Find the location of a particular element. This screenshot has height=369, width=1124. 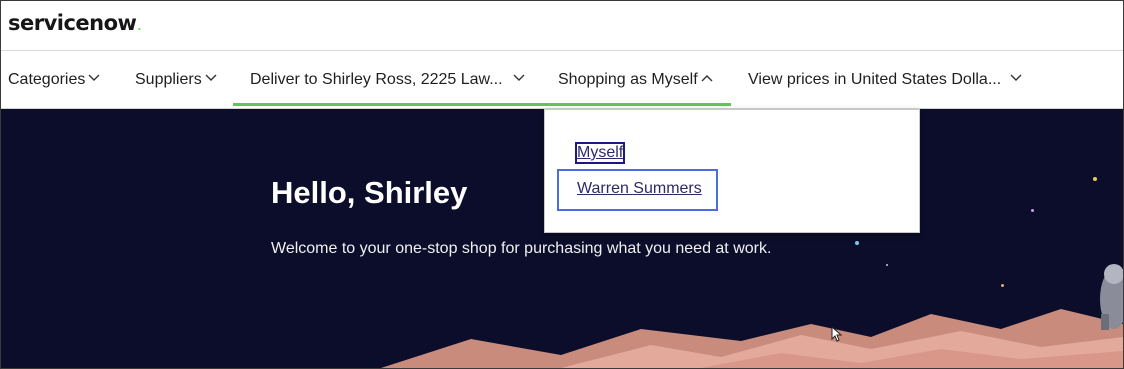

servicenow-logo: servicenow. is located at coordinates (74, 23).